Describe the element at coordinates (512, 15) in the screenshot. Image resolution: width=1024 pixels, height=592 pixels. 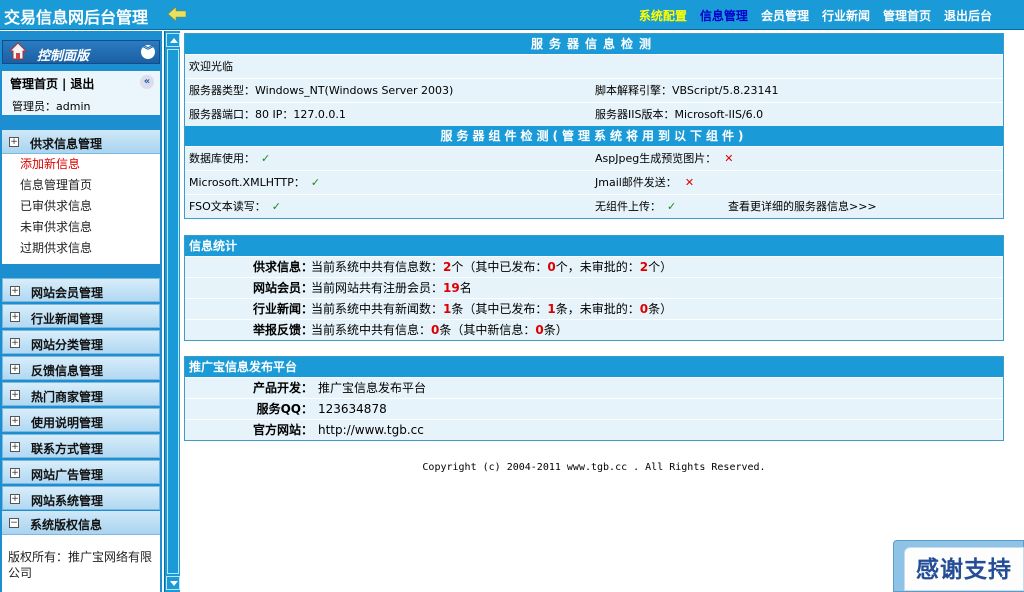
I see `top-header-bar: 交易信息网后台管理 系统配置 信息管理 会员管理 行业新闻 管理首页 退出后台` at that location.